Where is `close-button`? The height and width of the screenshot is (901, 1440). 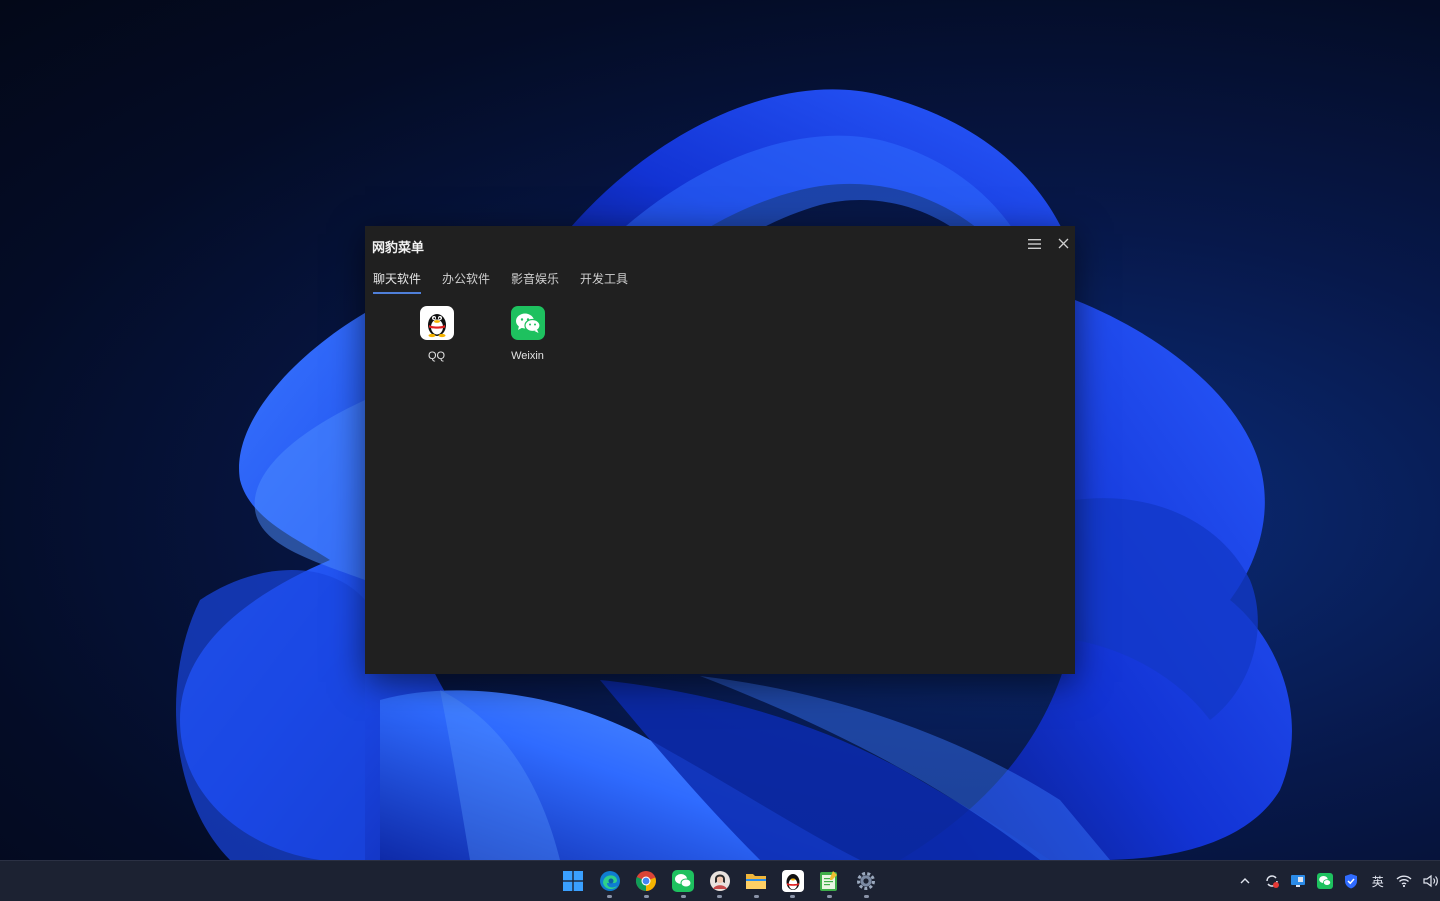 close-button is located at coordinates (1063, 244).